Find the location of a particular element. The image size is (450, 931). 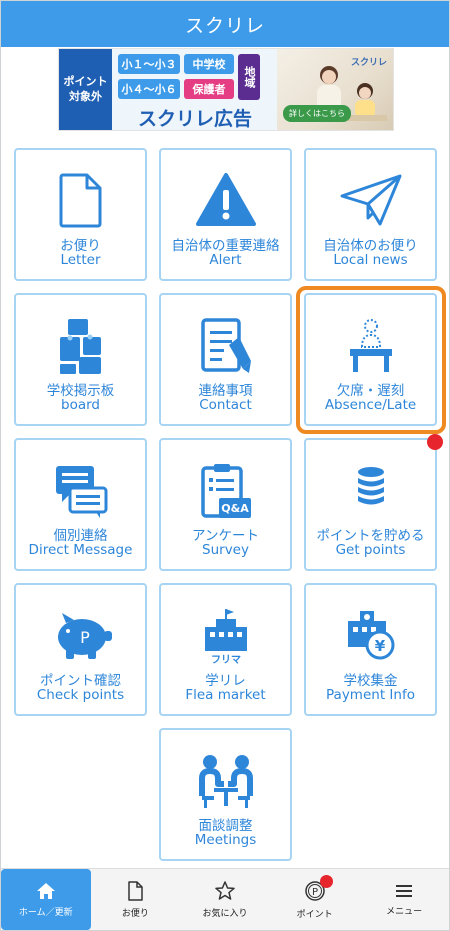

empty-desk-icon is located at coordinates (370, 345).